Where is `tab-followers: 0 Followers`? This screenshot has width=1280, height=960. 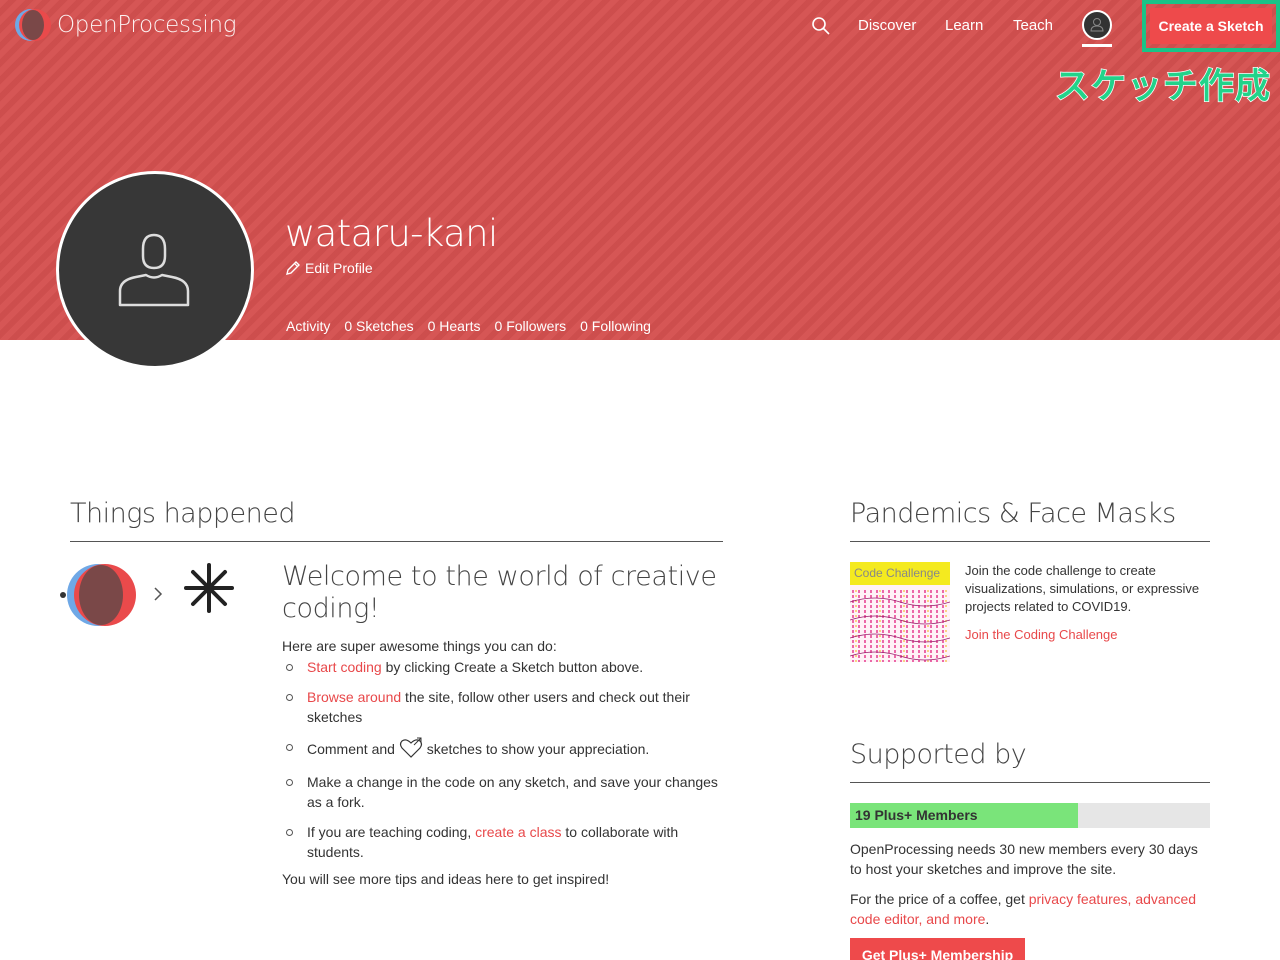
tab-followers: 0 Followers is located at coordinates (531, 330).